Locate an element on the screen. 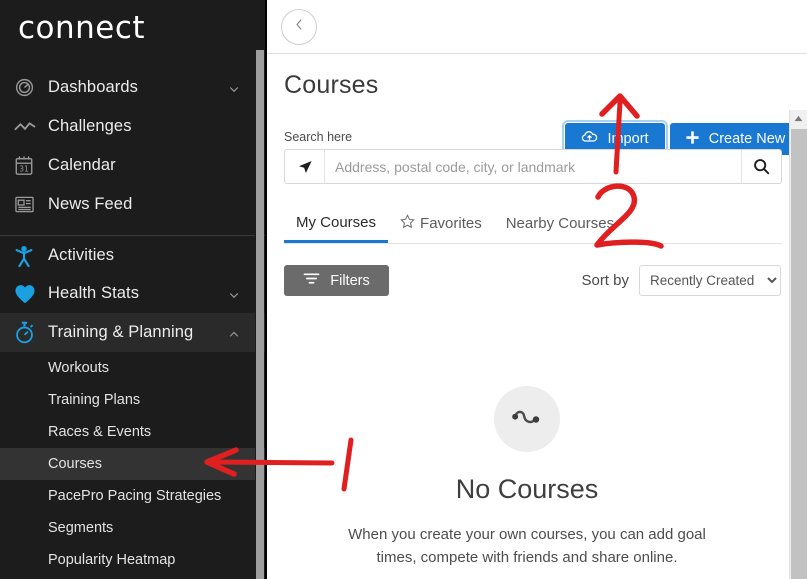 This screenshot has width=807, height=579. search-label: Search here is located at coordinates (318, 137).